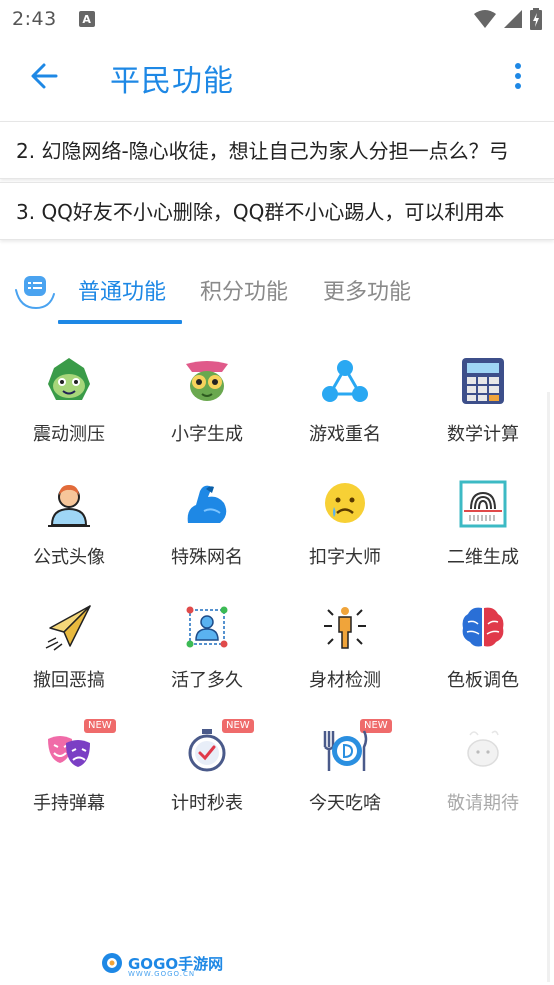  What do you see at coordinates (345, 628) in the screenshot?
I see `body-measure-icon` at bounding box center [345, 628].